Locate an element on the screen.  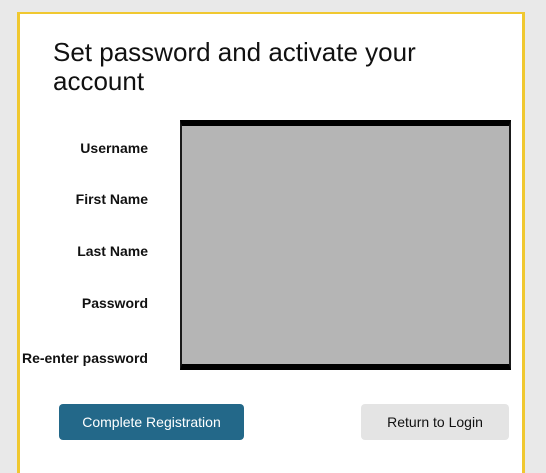
last-name-label: Last Name is located at coordinates (112, 251).